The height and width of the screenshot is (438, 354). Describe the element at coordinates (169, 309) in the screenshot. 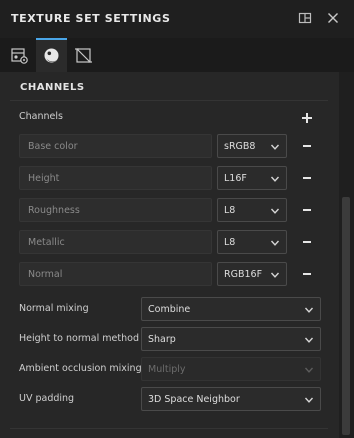

I see `normal-mixing-value: Combine` at that location.